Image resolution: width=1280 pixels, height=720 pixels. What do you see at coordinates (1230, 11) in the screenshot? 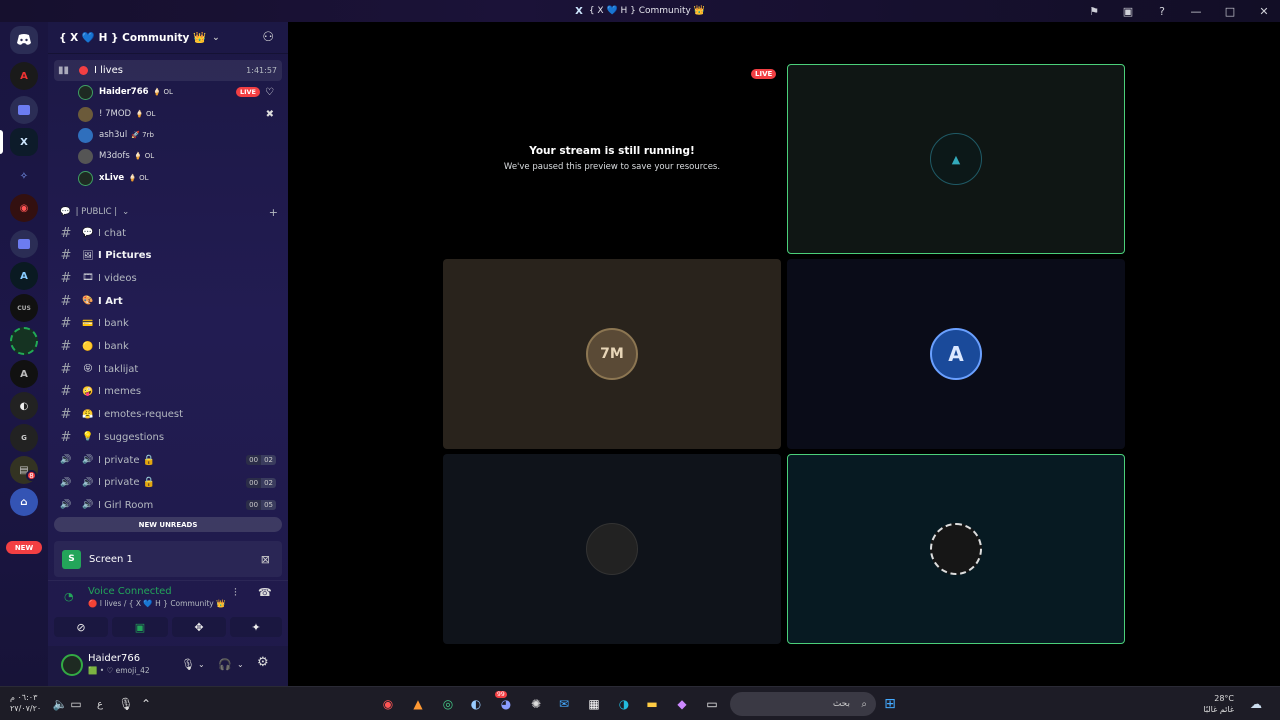
I see `maximize-button: □` at bounding box center [1230, 11].